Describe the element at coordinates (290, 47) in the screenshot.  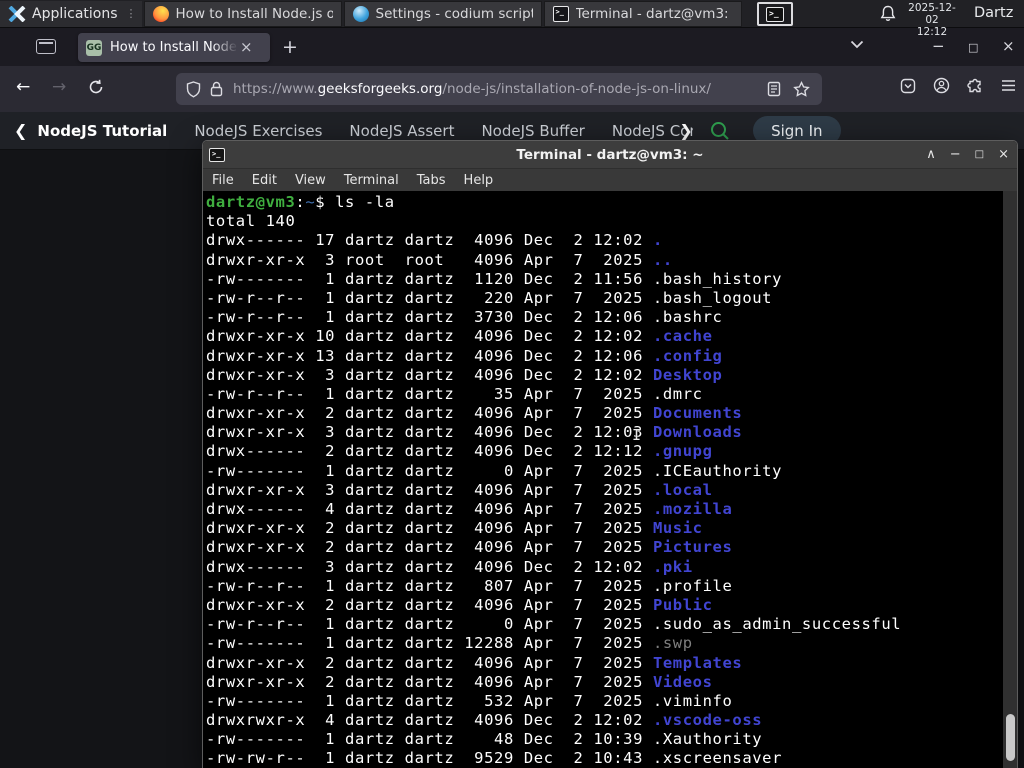
I see `new-tab-button: +` at that location.